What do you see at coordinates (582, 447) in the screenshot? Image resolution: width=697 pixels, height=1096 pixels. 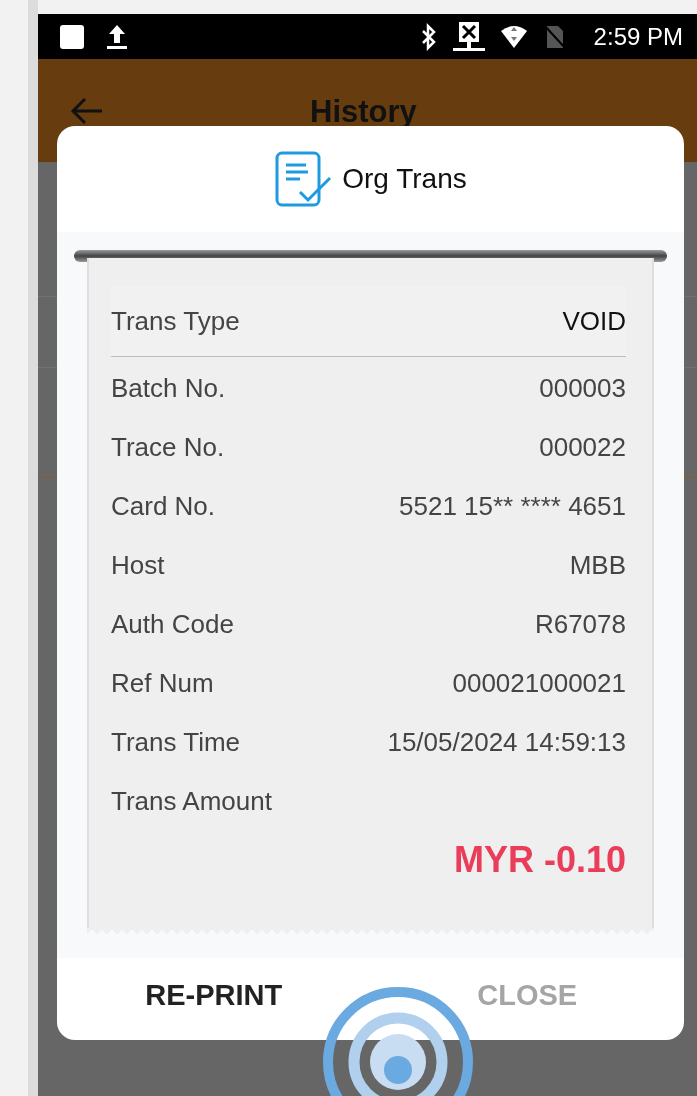 I see `field-value: 000022` at bounding box center [582, 447].